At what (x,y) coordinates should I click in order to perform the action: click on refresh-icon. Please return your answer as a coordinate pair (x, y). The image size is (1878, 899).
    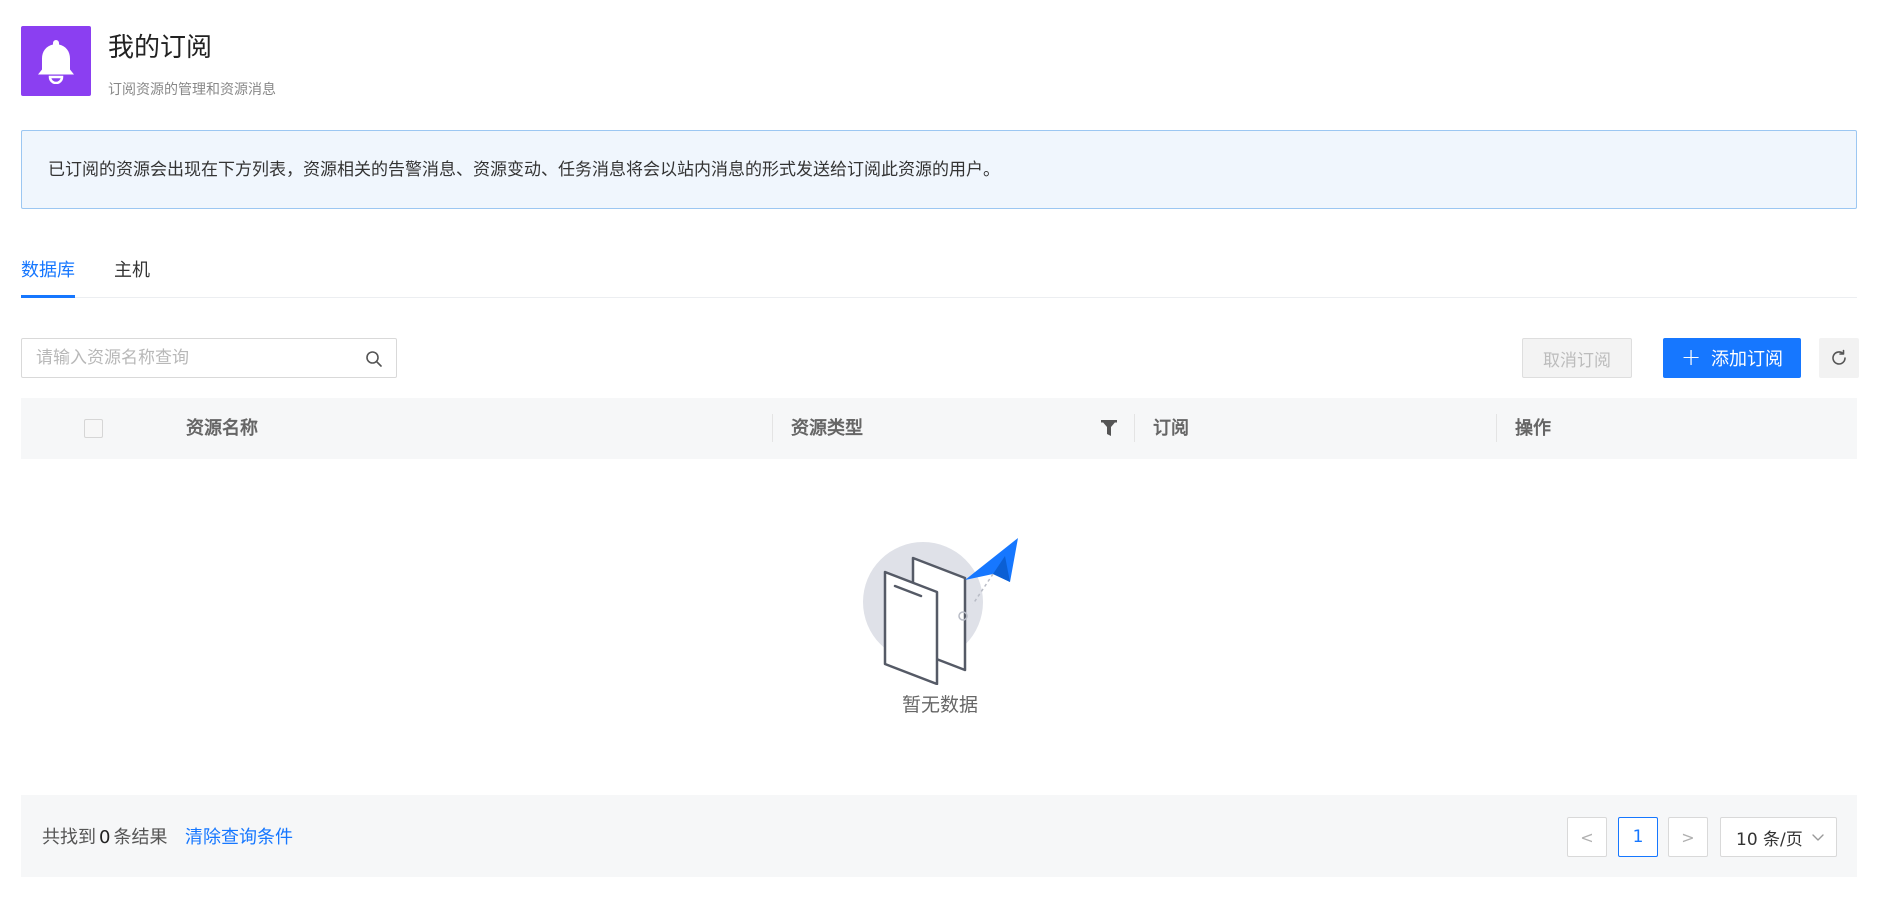
    Looking at the image, I should click on (1839, 357).